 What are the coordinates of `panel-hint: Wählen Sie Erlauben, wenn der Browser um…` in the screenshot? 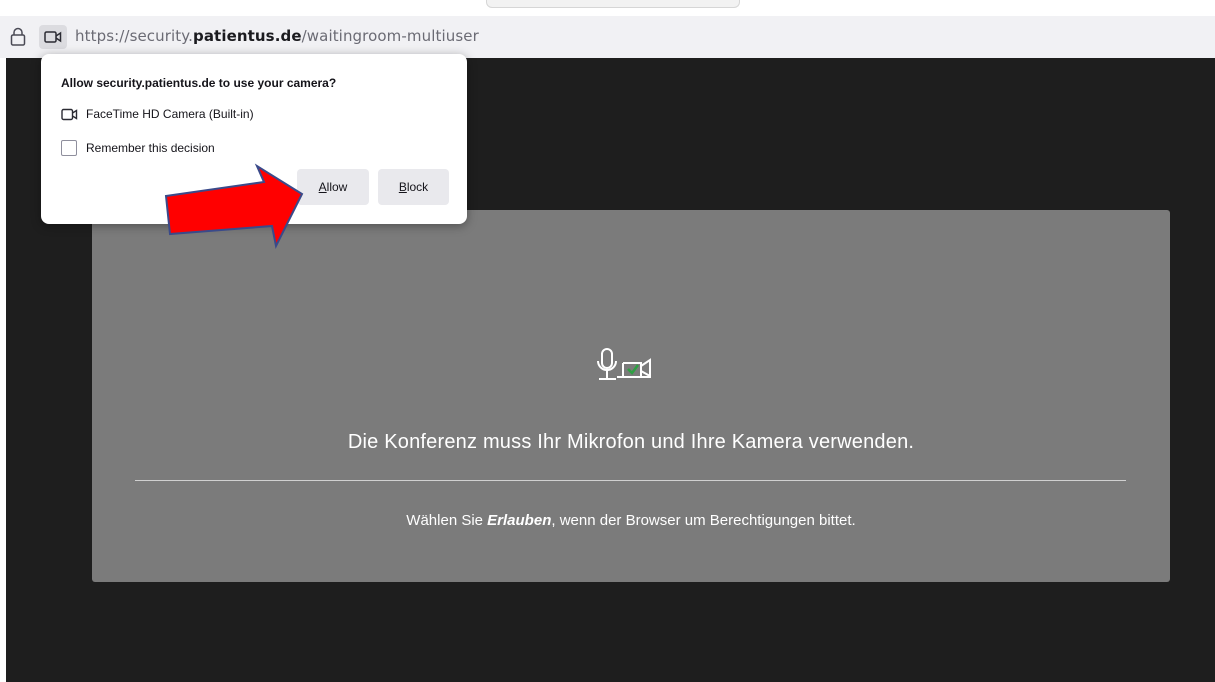 It's located at (631, 520).